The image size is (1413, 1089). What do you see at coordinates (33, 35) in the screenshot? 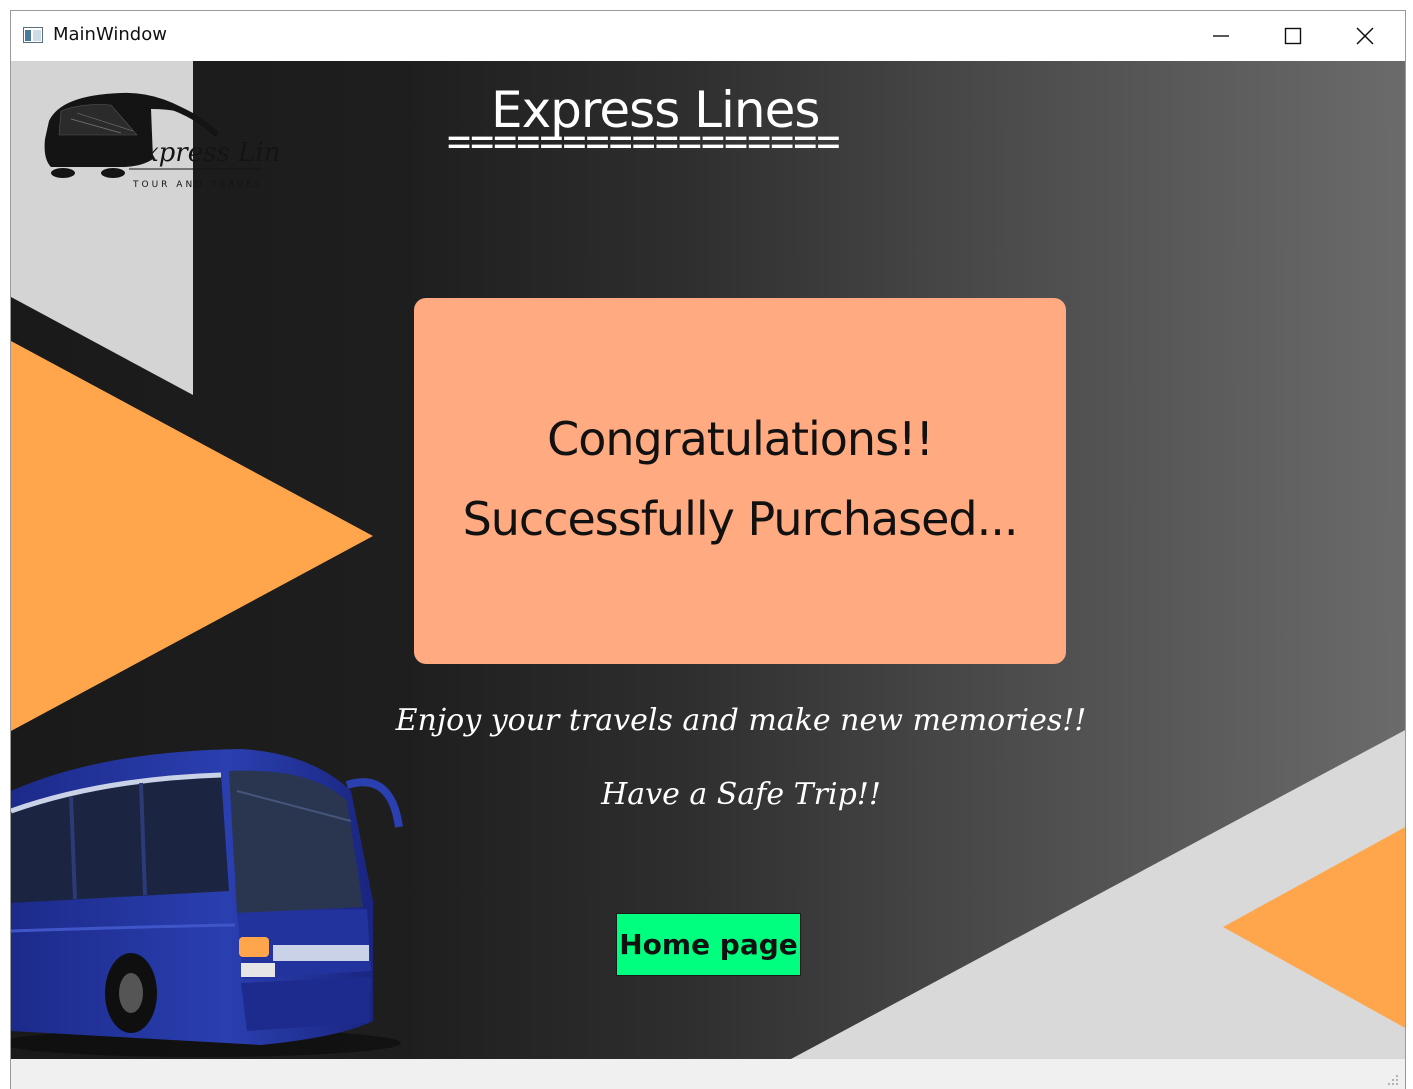
I see `window-icon` at bounding box center [33, 35].